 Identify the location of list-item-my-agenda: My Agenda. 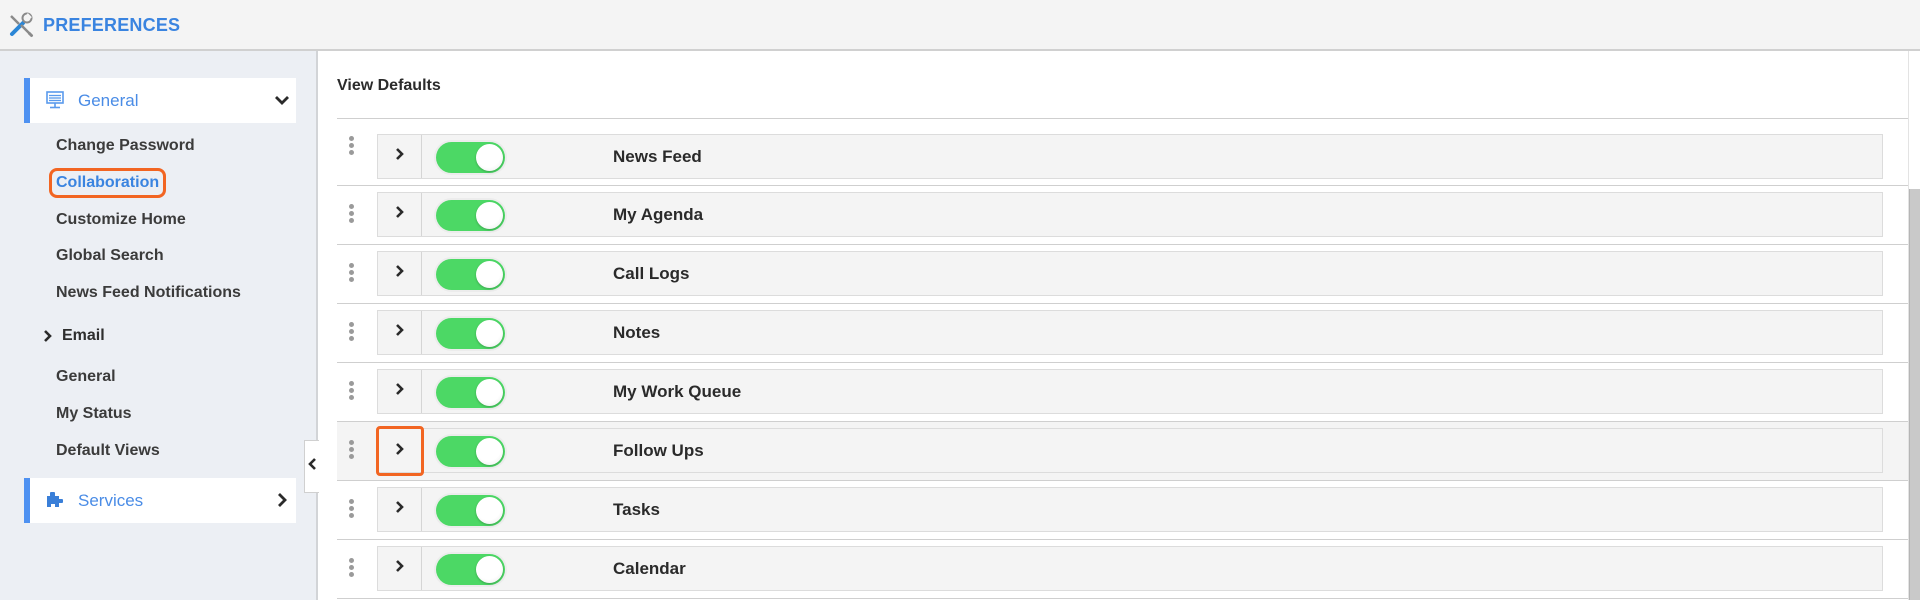
(1123, 215).